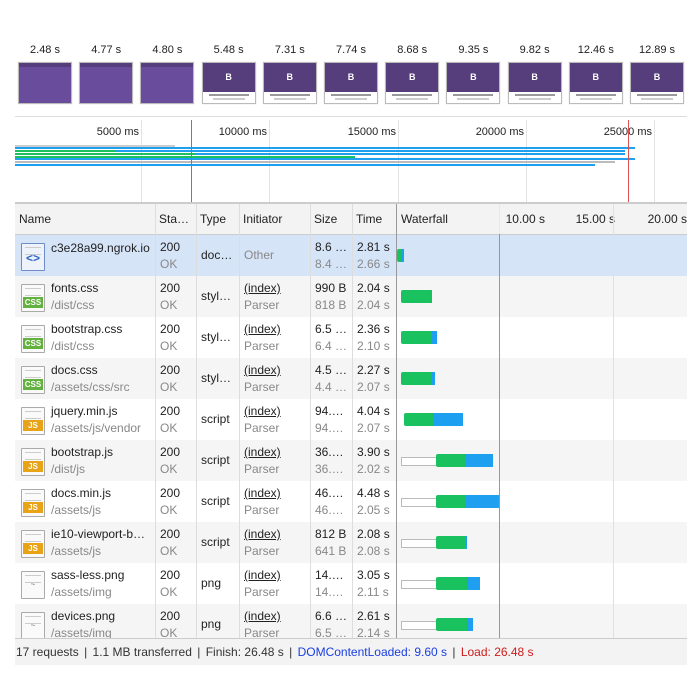  Describe the element at coordinates (74, 288) in the screenshot. I see `request-name: fonts.css` at that location.